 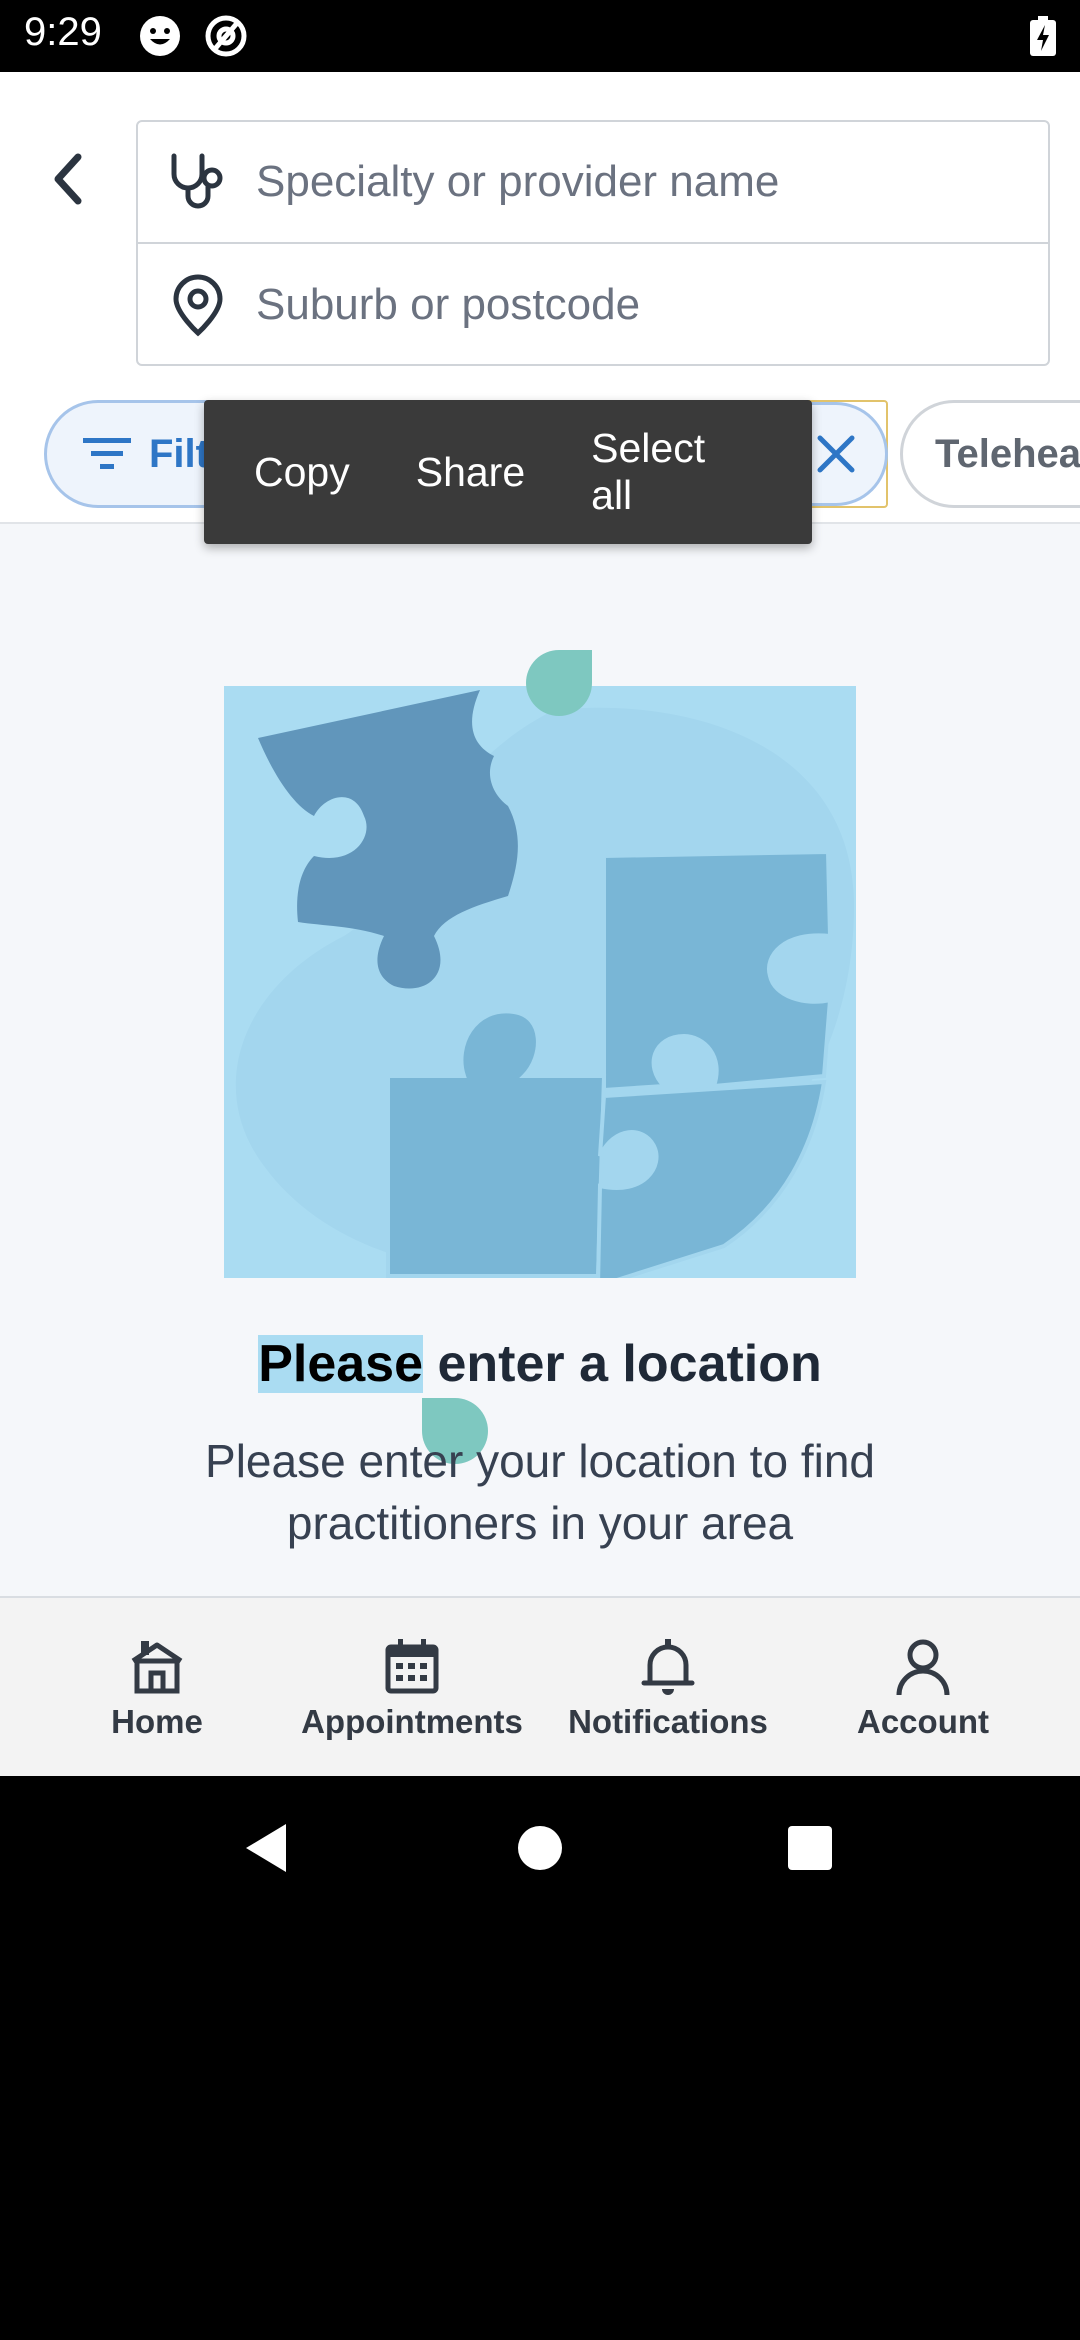 I want to click on select-all-menu-item: Select all, so click(x=668, y=472).